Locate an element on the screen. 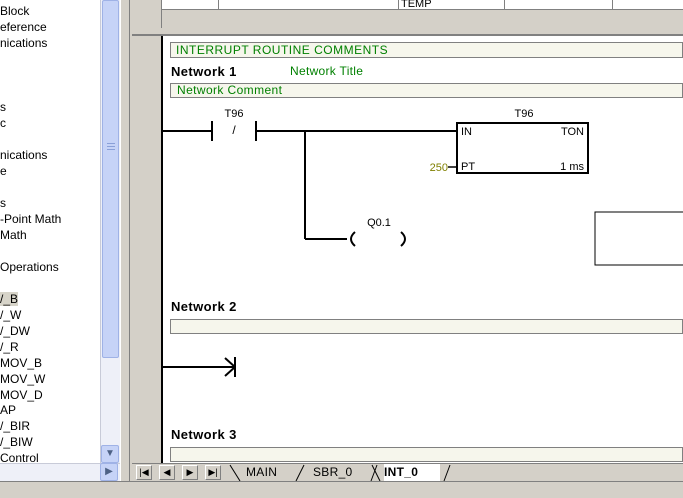  timer-name: T96 is located at coordinates (524, 114).